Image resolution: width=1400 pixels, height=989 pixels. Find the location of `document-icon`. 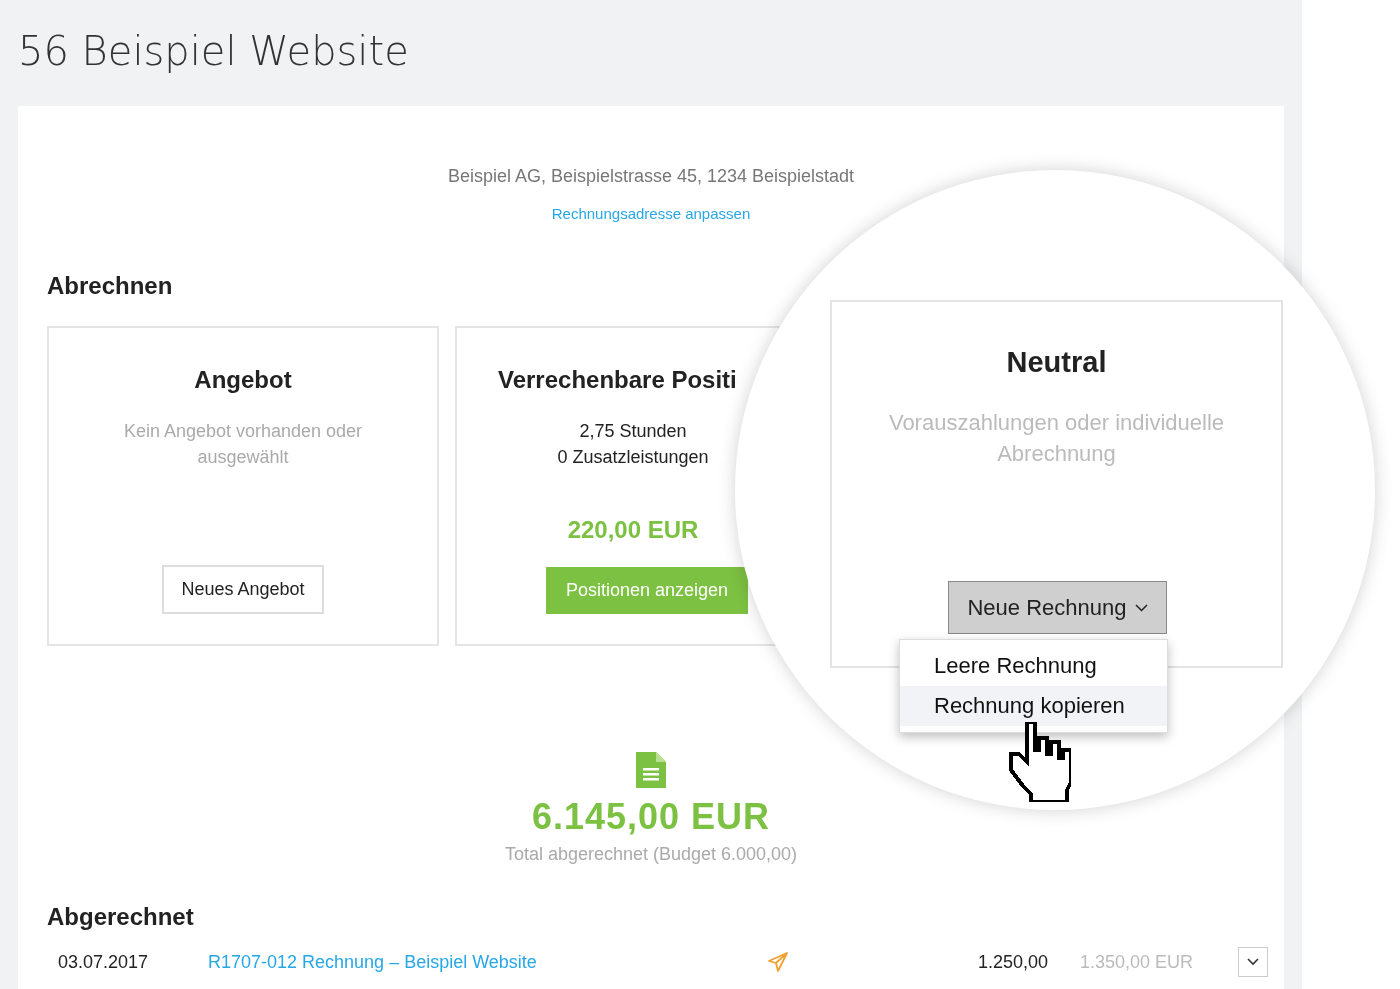

document-icon is located at coordinates (651, 770).